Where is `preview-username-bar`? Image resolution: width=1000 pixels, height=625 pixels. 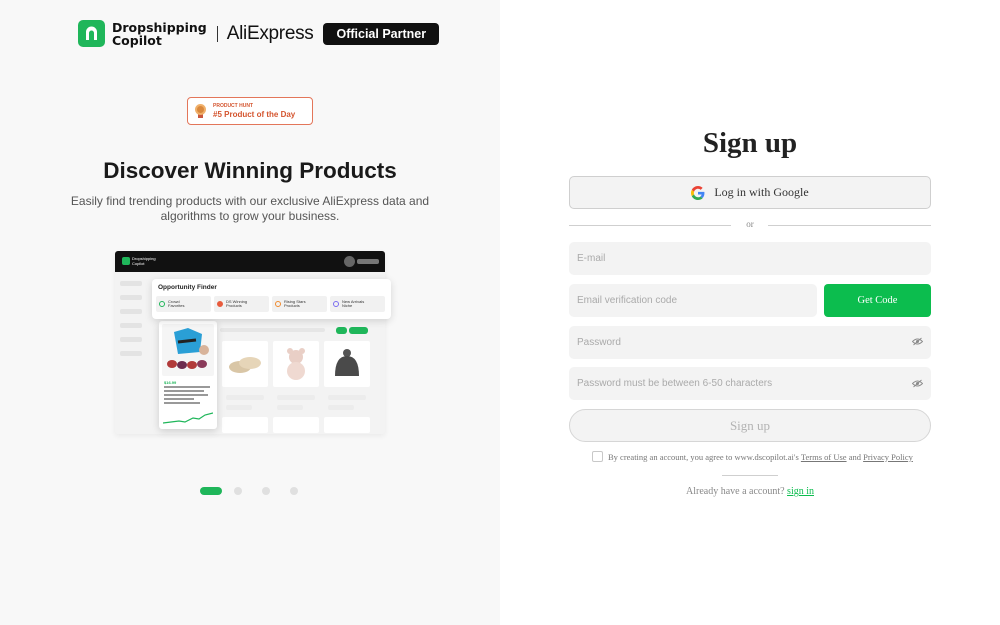
preview-username-bar is located at coordinates (368, 261).